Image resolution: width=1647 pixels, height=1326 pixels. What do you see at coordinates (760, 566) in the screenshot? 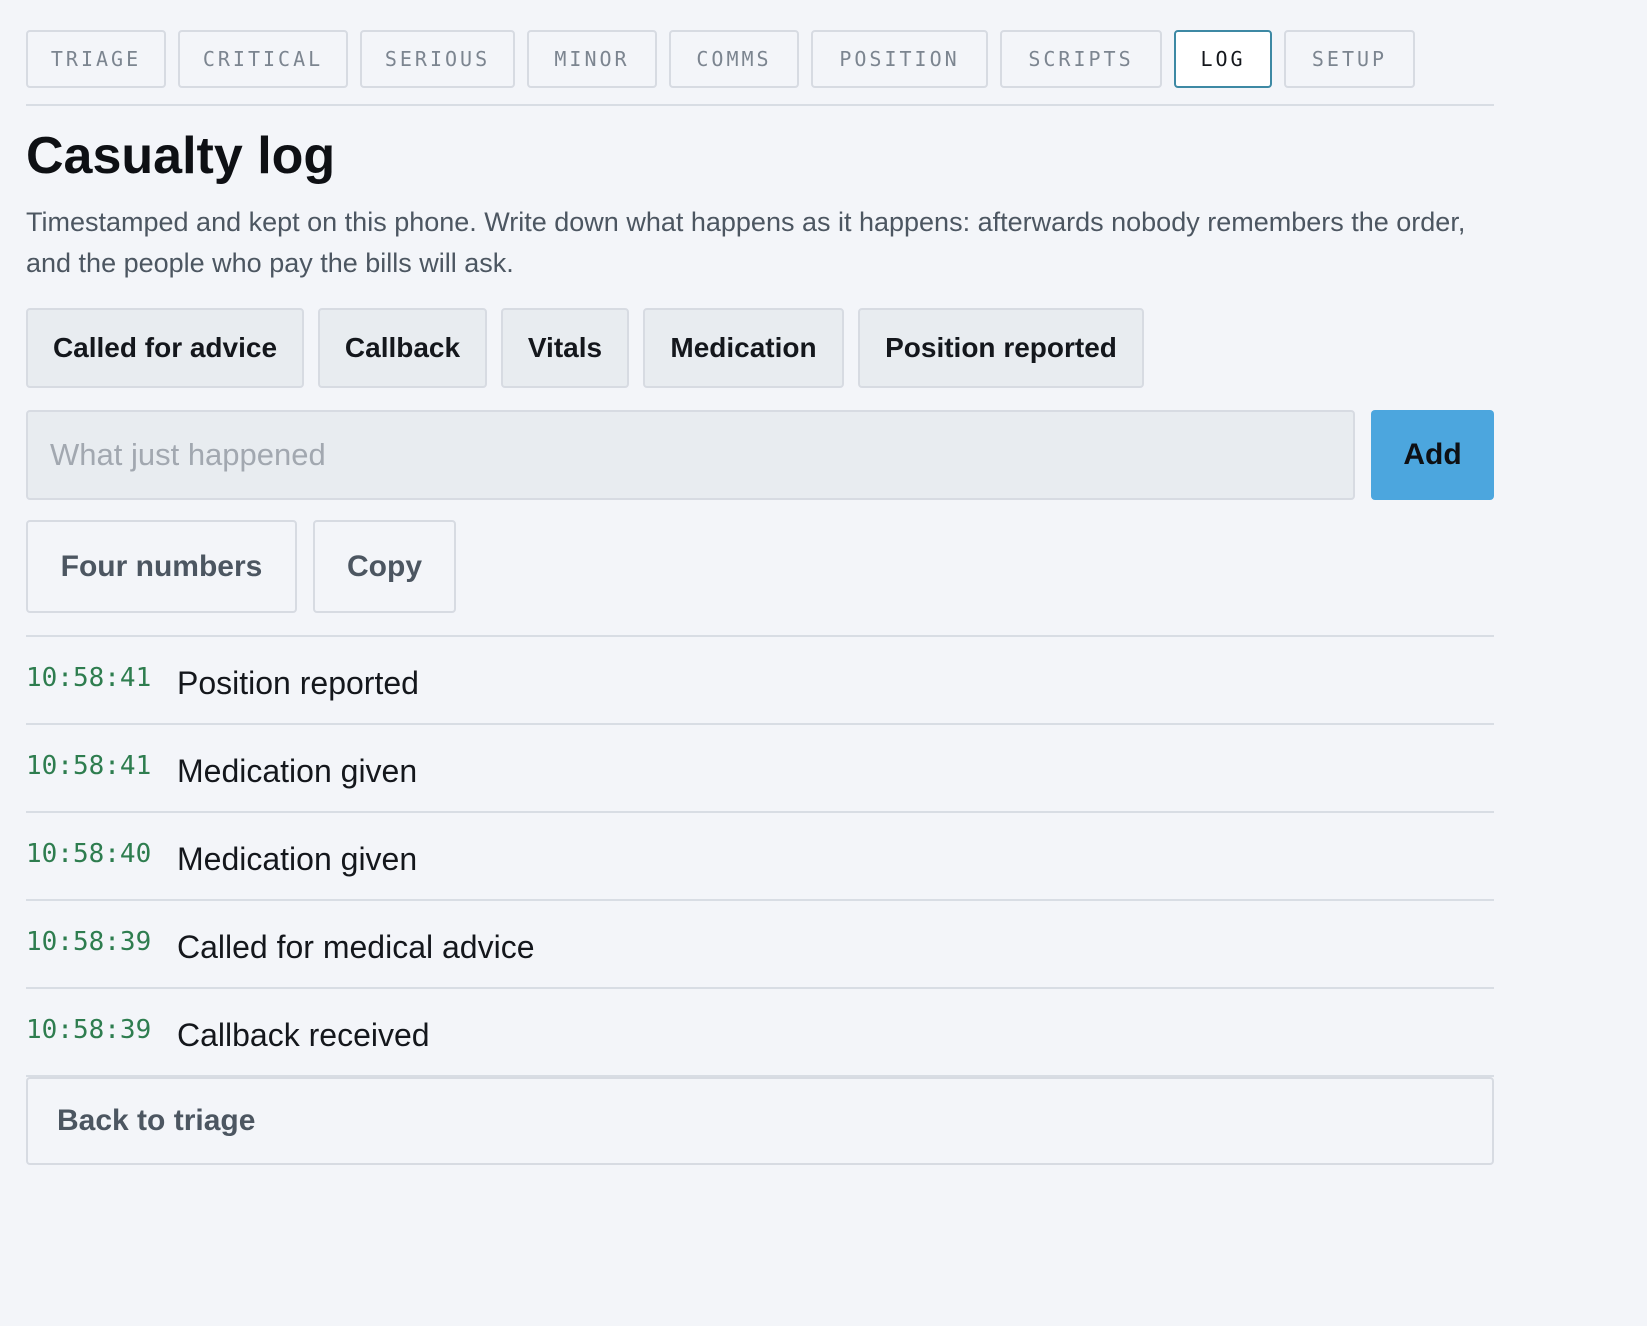
I see `log-tools: Four numbers Copy` at bounding box center [760, 566].